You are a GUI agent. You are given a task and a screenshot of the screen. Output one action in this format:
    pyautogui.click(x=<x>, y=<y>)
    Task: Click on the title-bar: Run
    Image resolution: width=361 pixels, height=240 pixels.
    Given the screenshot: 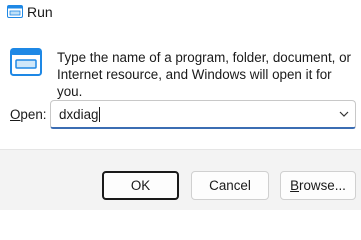 What is the action you would take?
    pyautogui.click(x=180, y=12)
    